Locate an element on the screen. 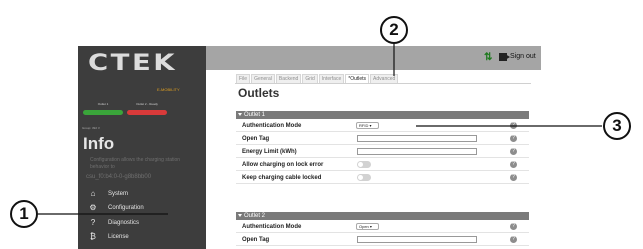 This screenshot has width=643, height=249. callout-3: 3 is located at coordinates (617, 126).